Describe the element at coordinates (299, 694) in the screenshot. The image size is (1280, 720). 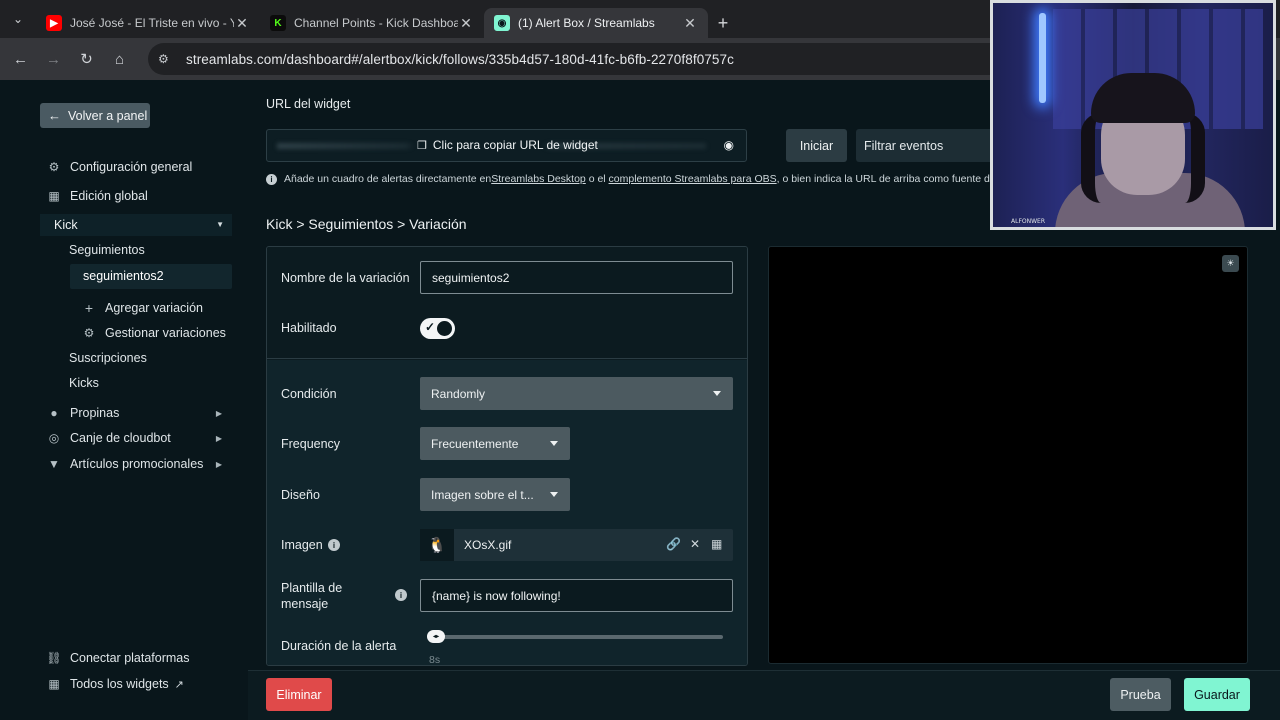
I see `delete-button: Eliminar` at that location.